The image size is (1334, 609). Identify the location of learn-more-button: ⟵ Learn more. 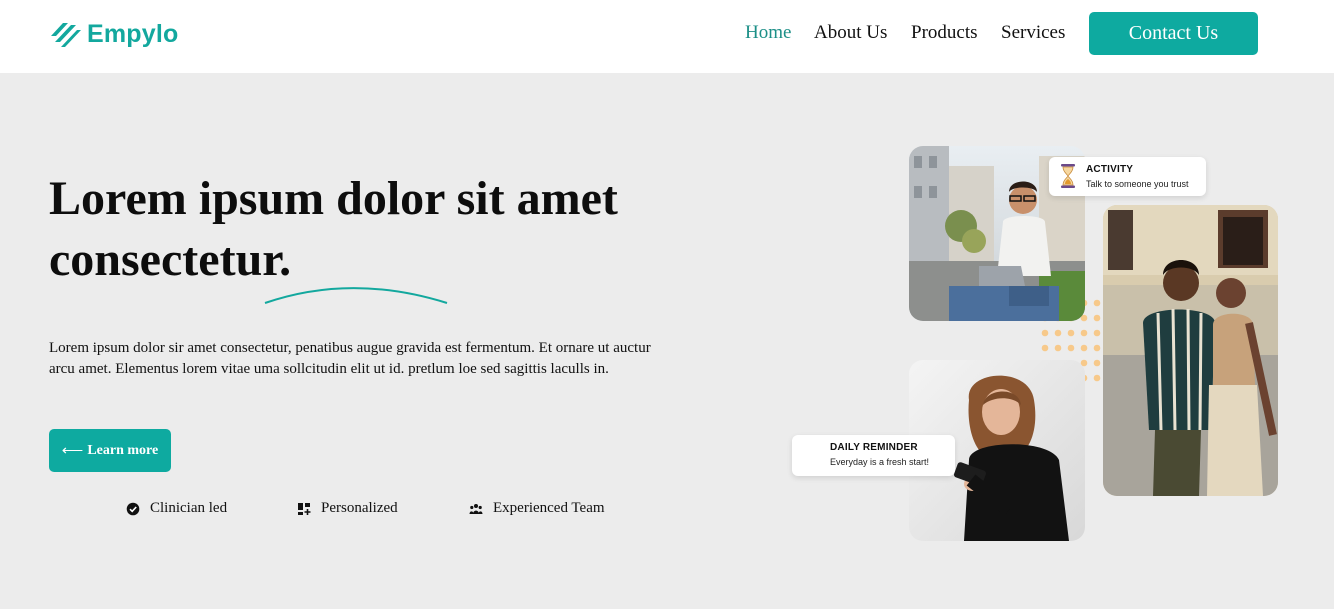
(110, 450).